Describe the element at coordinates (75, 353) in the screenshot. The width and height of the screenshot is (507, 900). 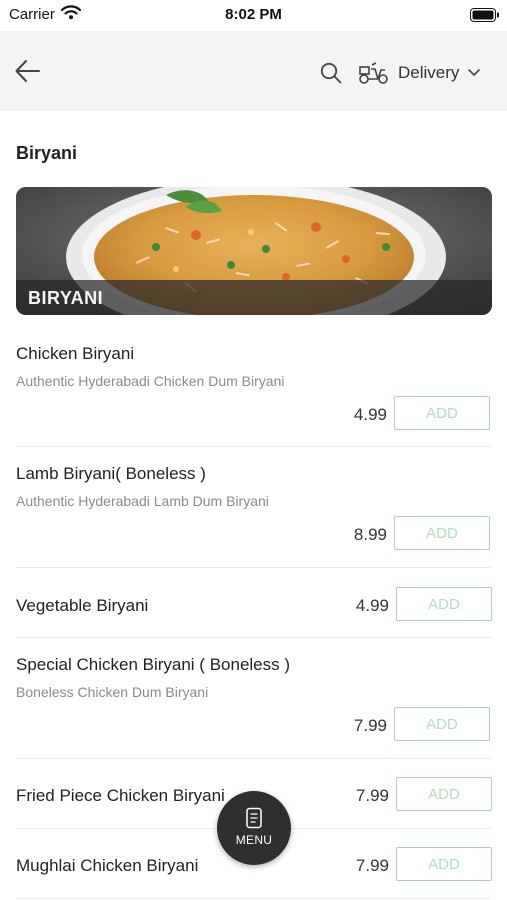
I see `item-name: Chicken Biryani` at that location.